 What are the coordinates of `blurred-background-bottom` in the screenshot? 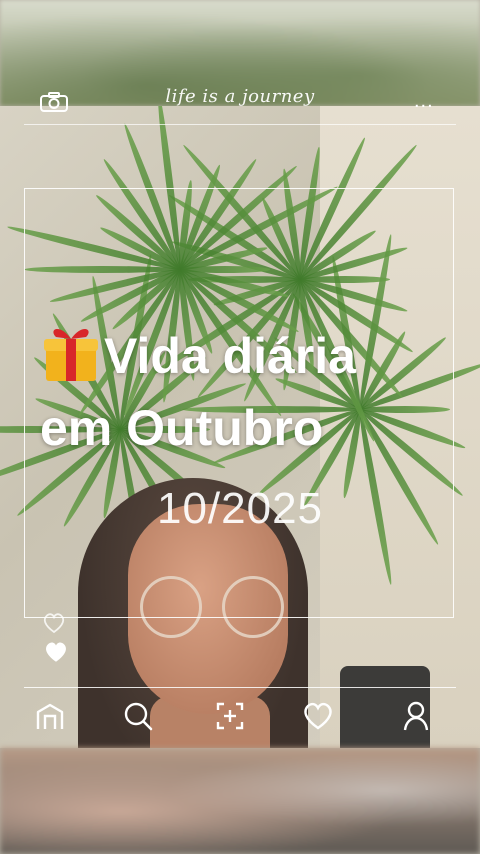 It's located at (240, 801).